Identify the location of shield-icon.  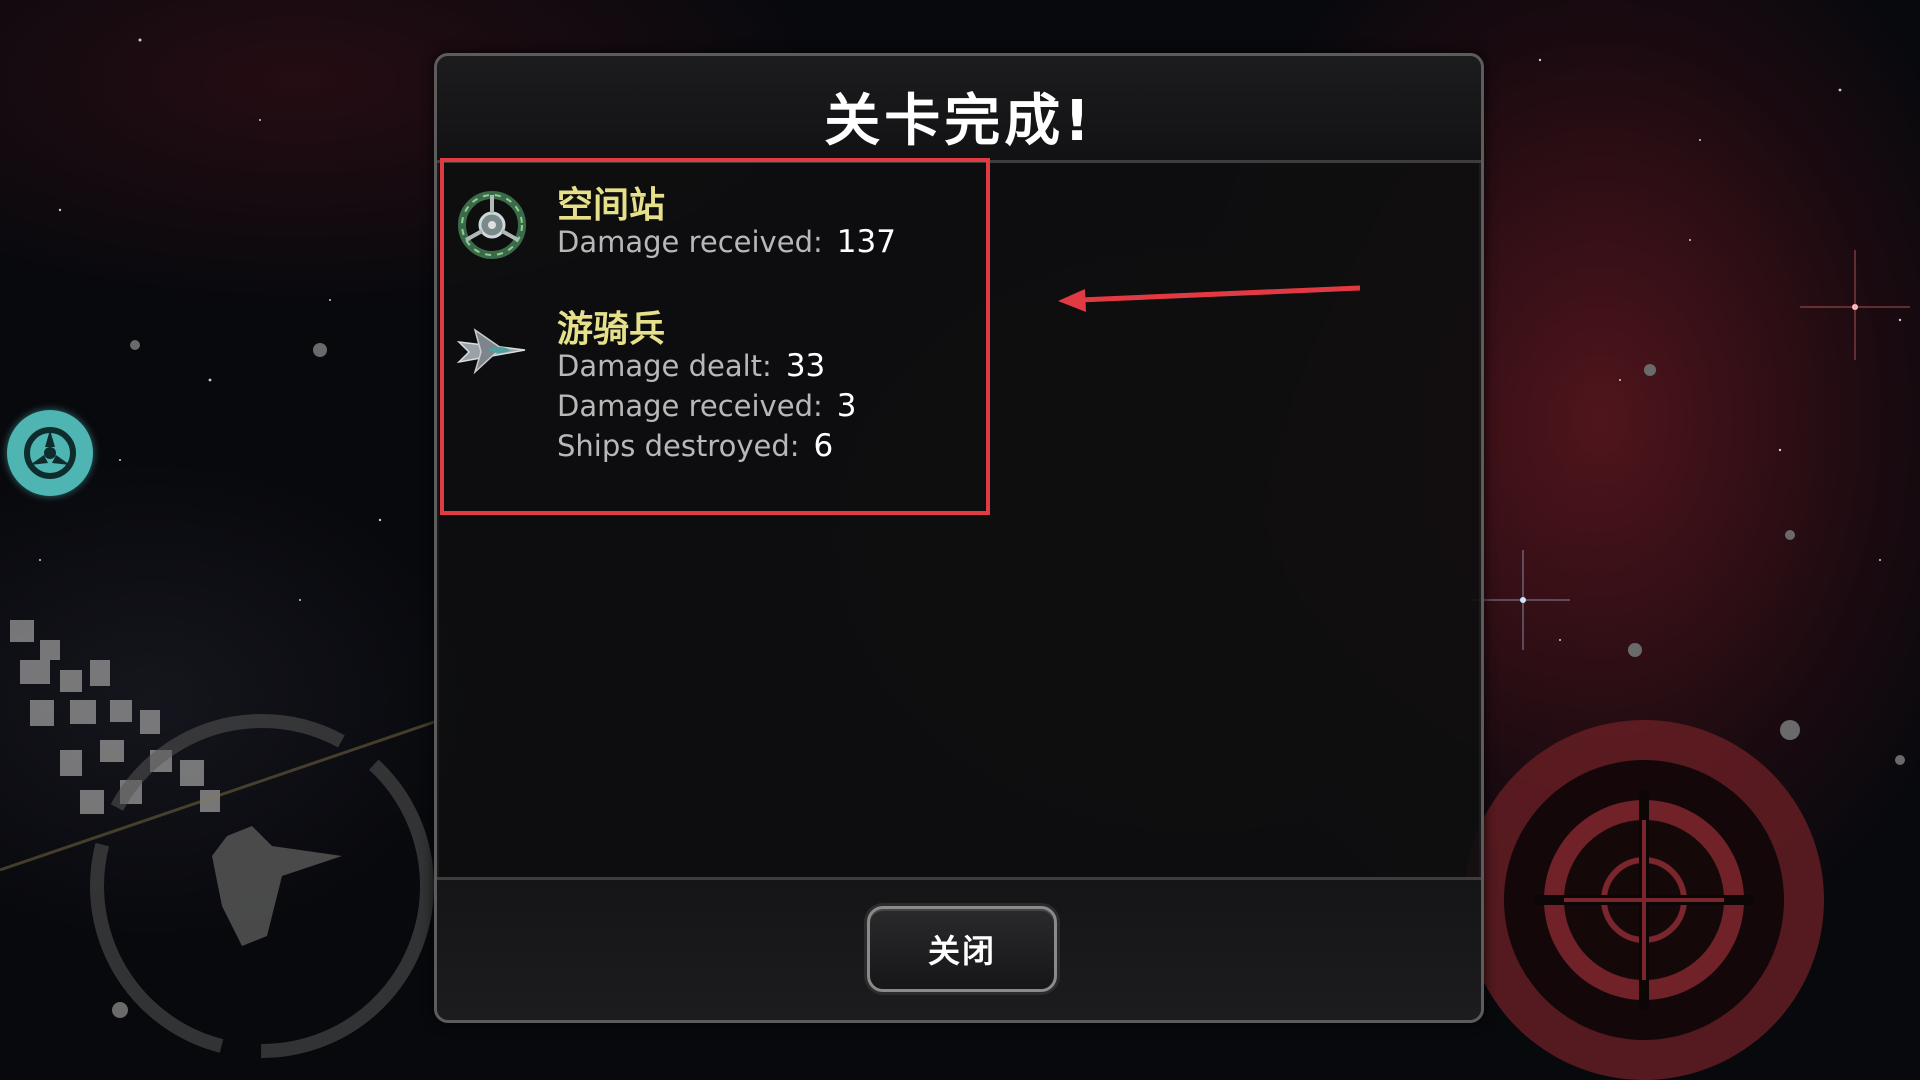
(50, 453).